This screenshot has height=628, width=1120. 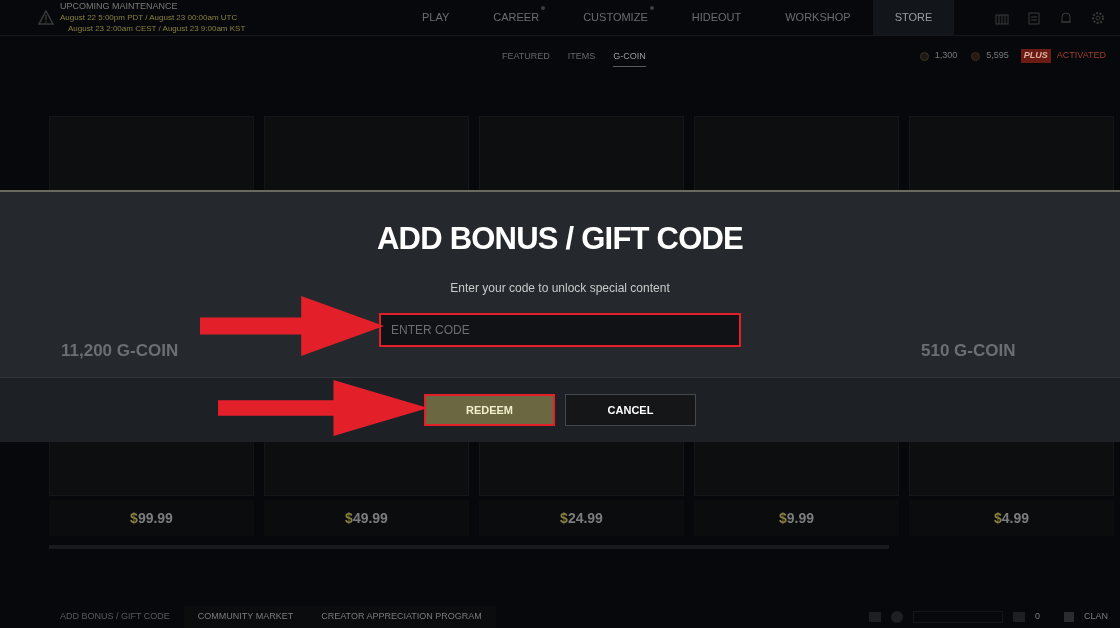 What do you see at coordinates (489, 410) in the screenshot?
I see `redeem-button: REDEEM` at bounding box center [489, 410].